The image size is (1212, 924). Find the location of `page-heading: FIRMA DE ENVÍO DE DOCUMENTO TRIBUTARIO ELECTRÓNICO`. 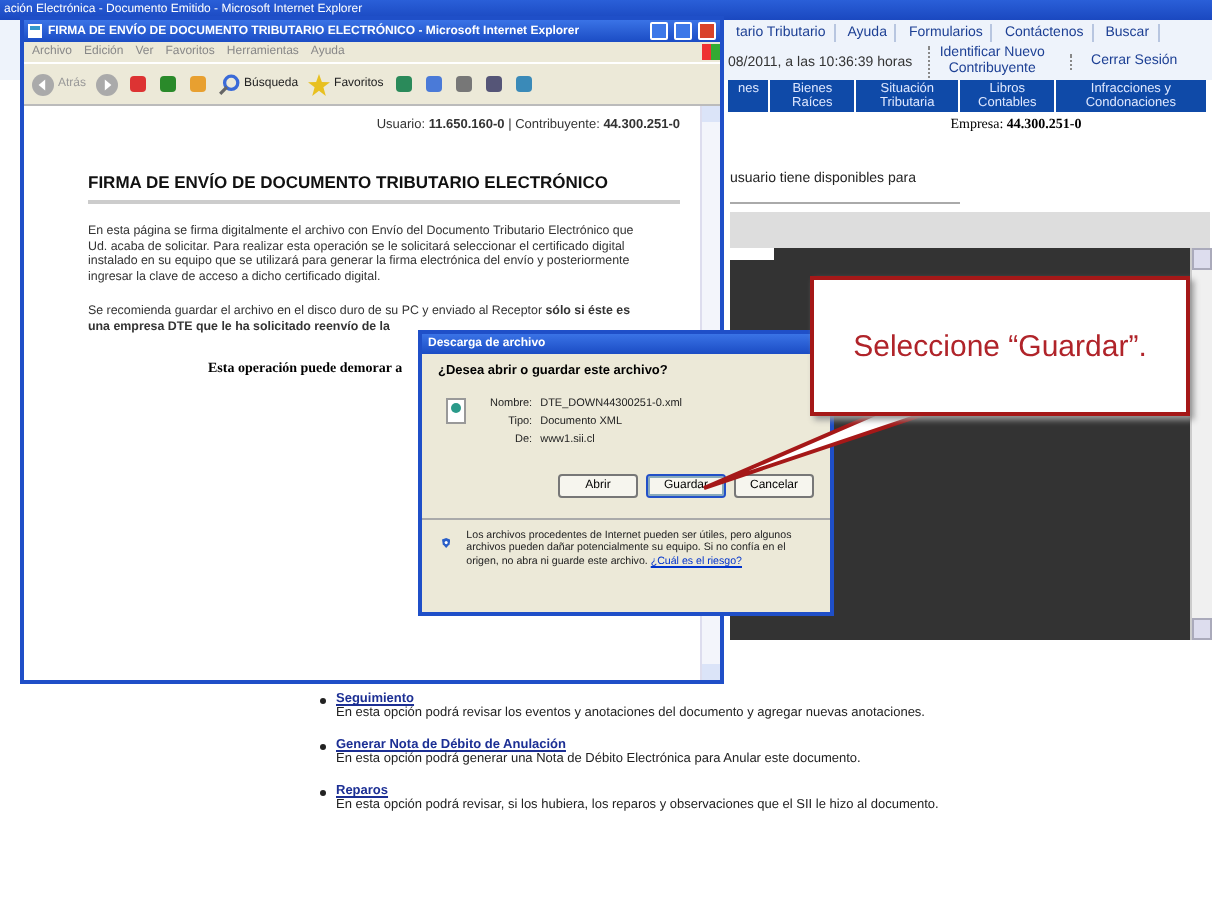

page-heading: FIRMA DE ENVÍO DE DOCUMENTO TRIBUTARIO ELECTRÓNICO is located at coordinates (384, 188).